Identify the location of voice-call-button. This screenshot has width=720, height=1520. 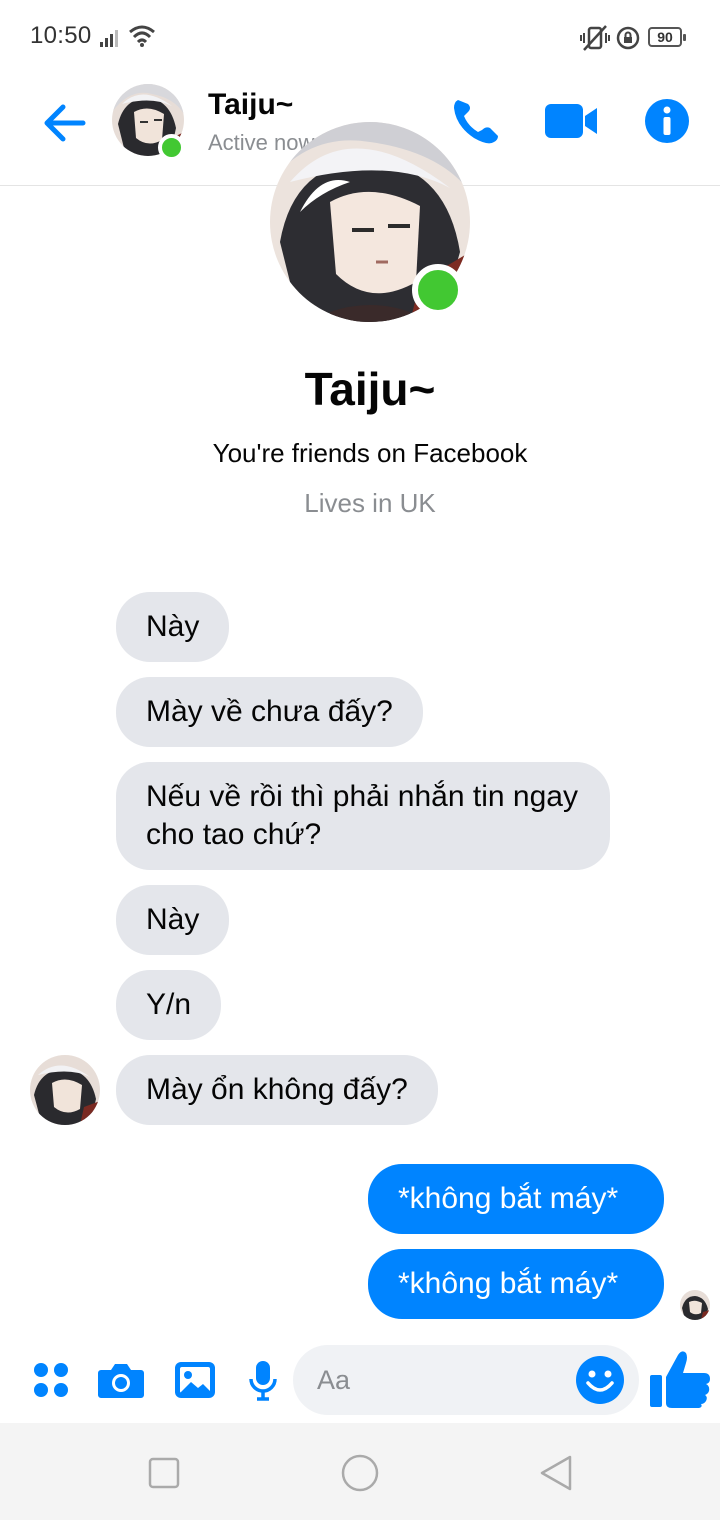
(476, 121).